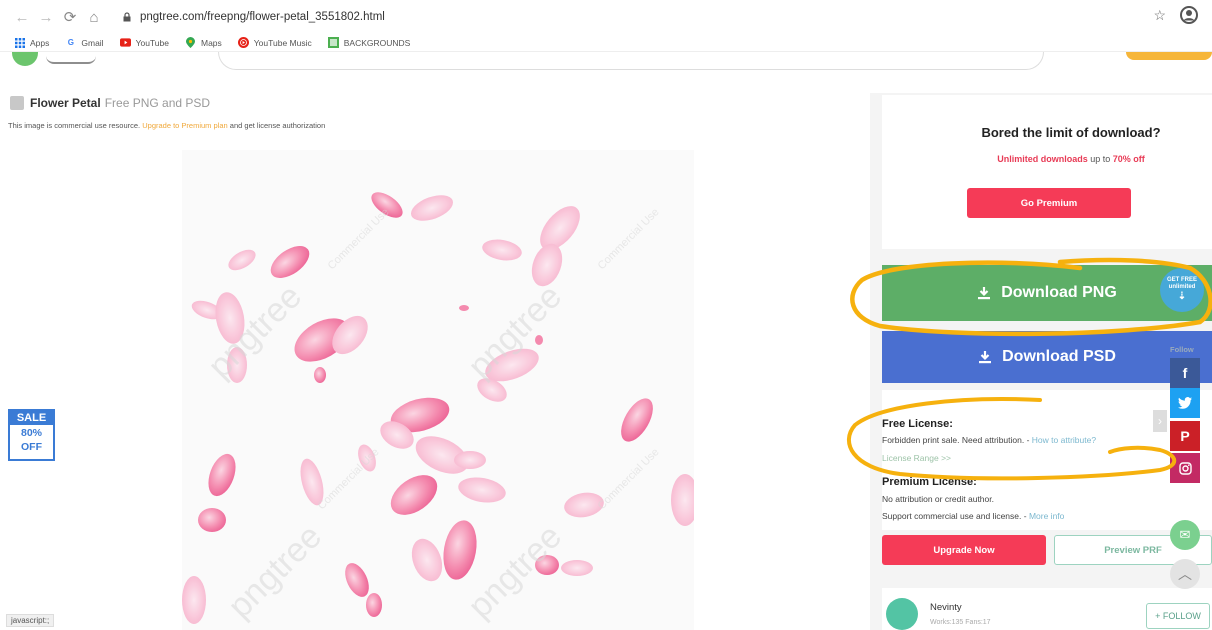 The height and width of the screenshot is (630, 1212). Describe the element at coordinates (1185, 535) in the screenshot. I see `mail-icon: ✉` at that location.